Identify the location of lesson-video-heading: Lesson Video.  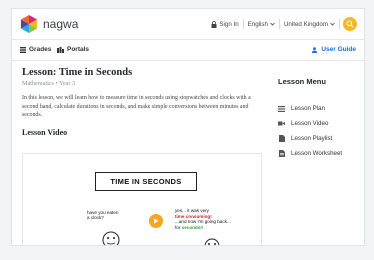
(45, 132).